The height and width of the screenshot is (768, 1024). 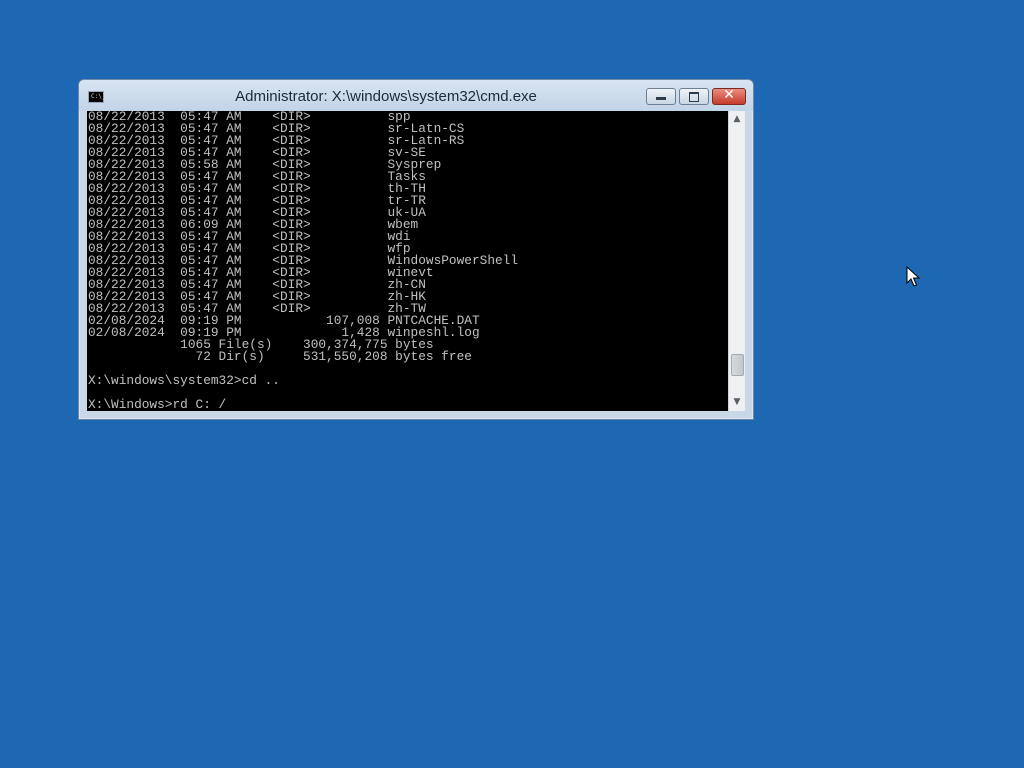 What do you see at coordinates (184, 380) in the screenshot?
I see `console-line: X:\windows\system32>cd ..` at bounding box center [184, 380].